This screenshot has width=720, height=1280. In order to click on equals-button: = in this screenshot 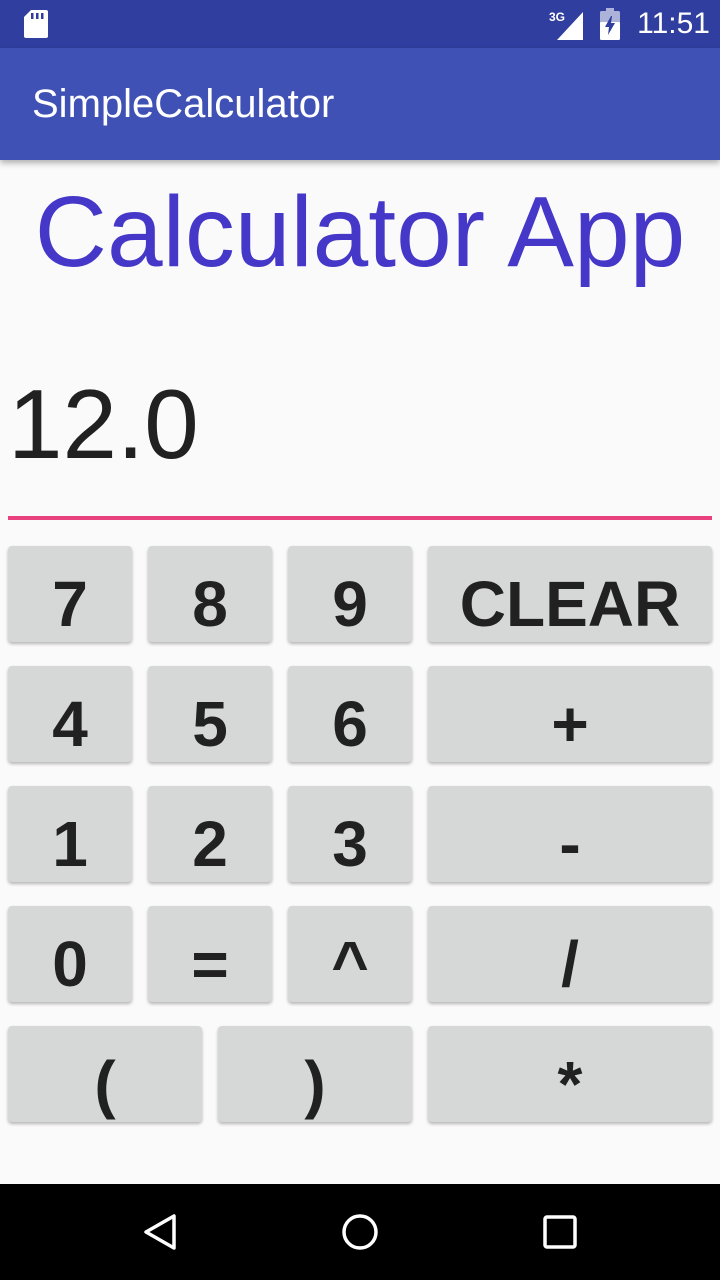, I will do `click(210, 954)`.